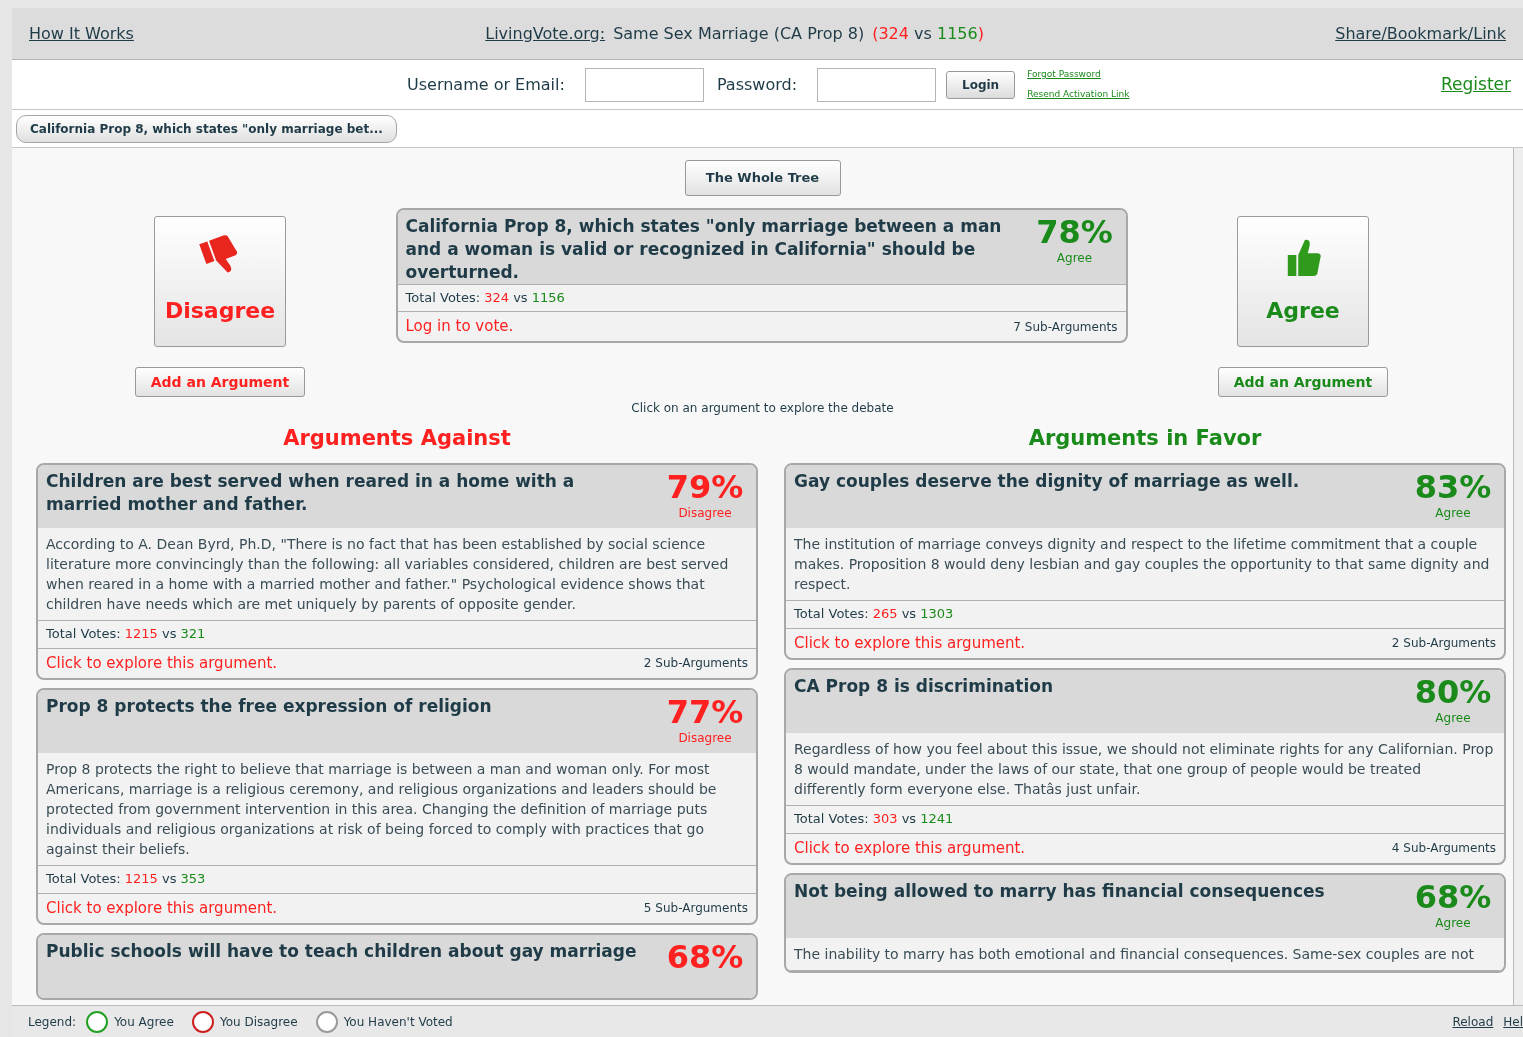  I want to click on total-votes: Total Votes: 265 vs 1303, so click(874, 614).